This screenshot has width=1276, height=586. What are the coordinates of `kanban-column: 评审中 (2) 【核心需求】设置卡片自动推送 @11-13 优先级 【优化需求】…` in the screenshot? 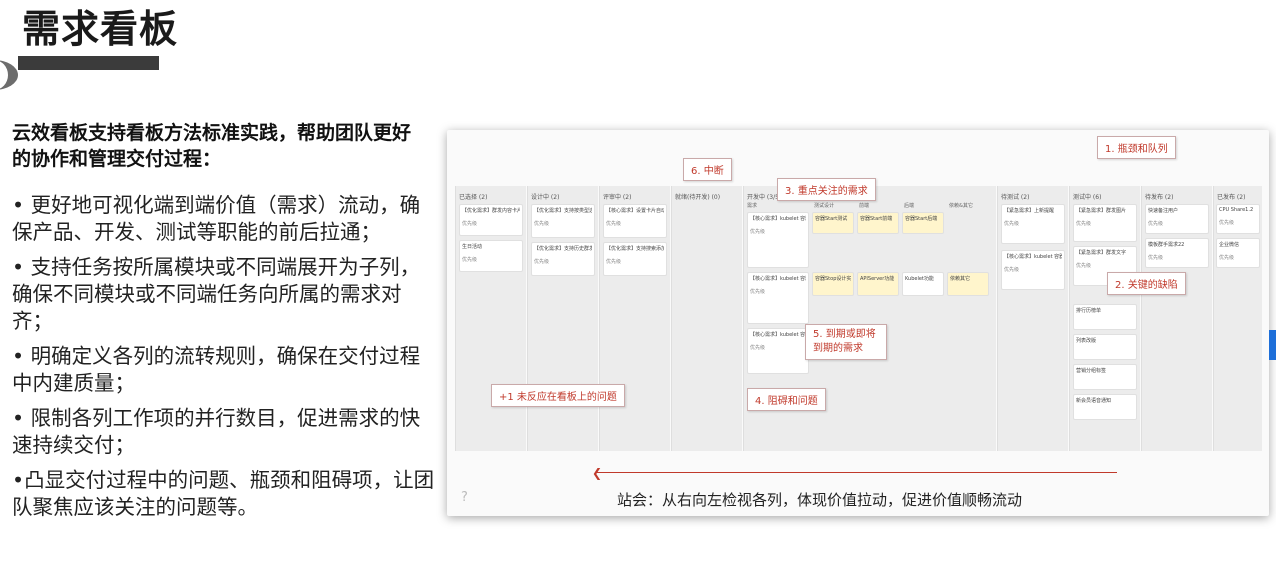 It's located at (634, 318).